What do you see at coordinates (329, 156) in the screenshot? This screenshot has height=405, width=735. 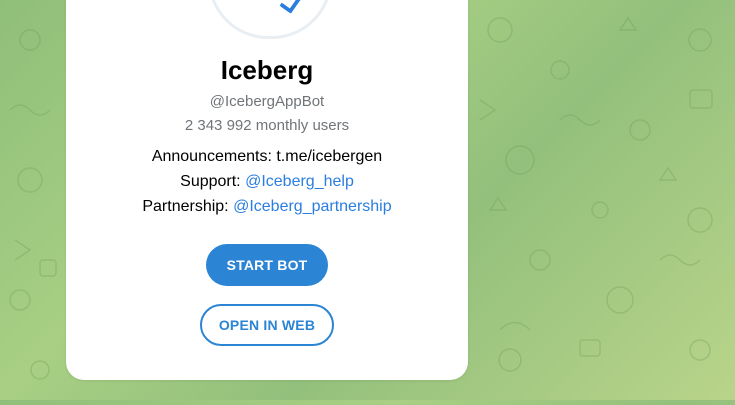 I see `announcements-value: t.me/icebergen` at bounding box center [329, 156].